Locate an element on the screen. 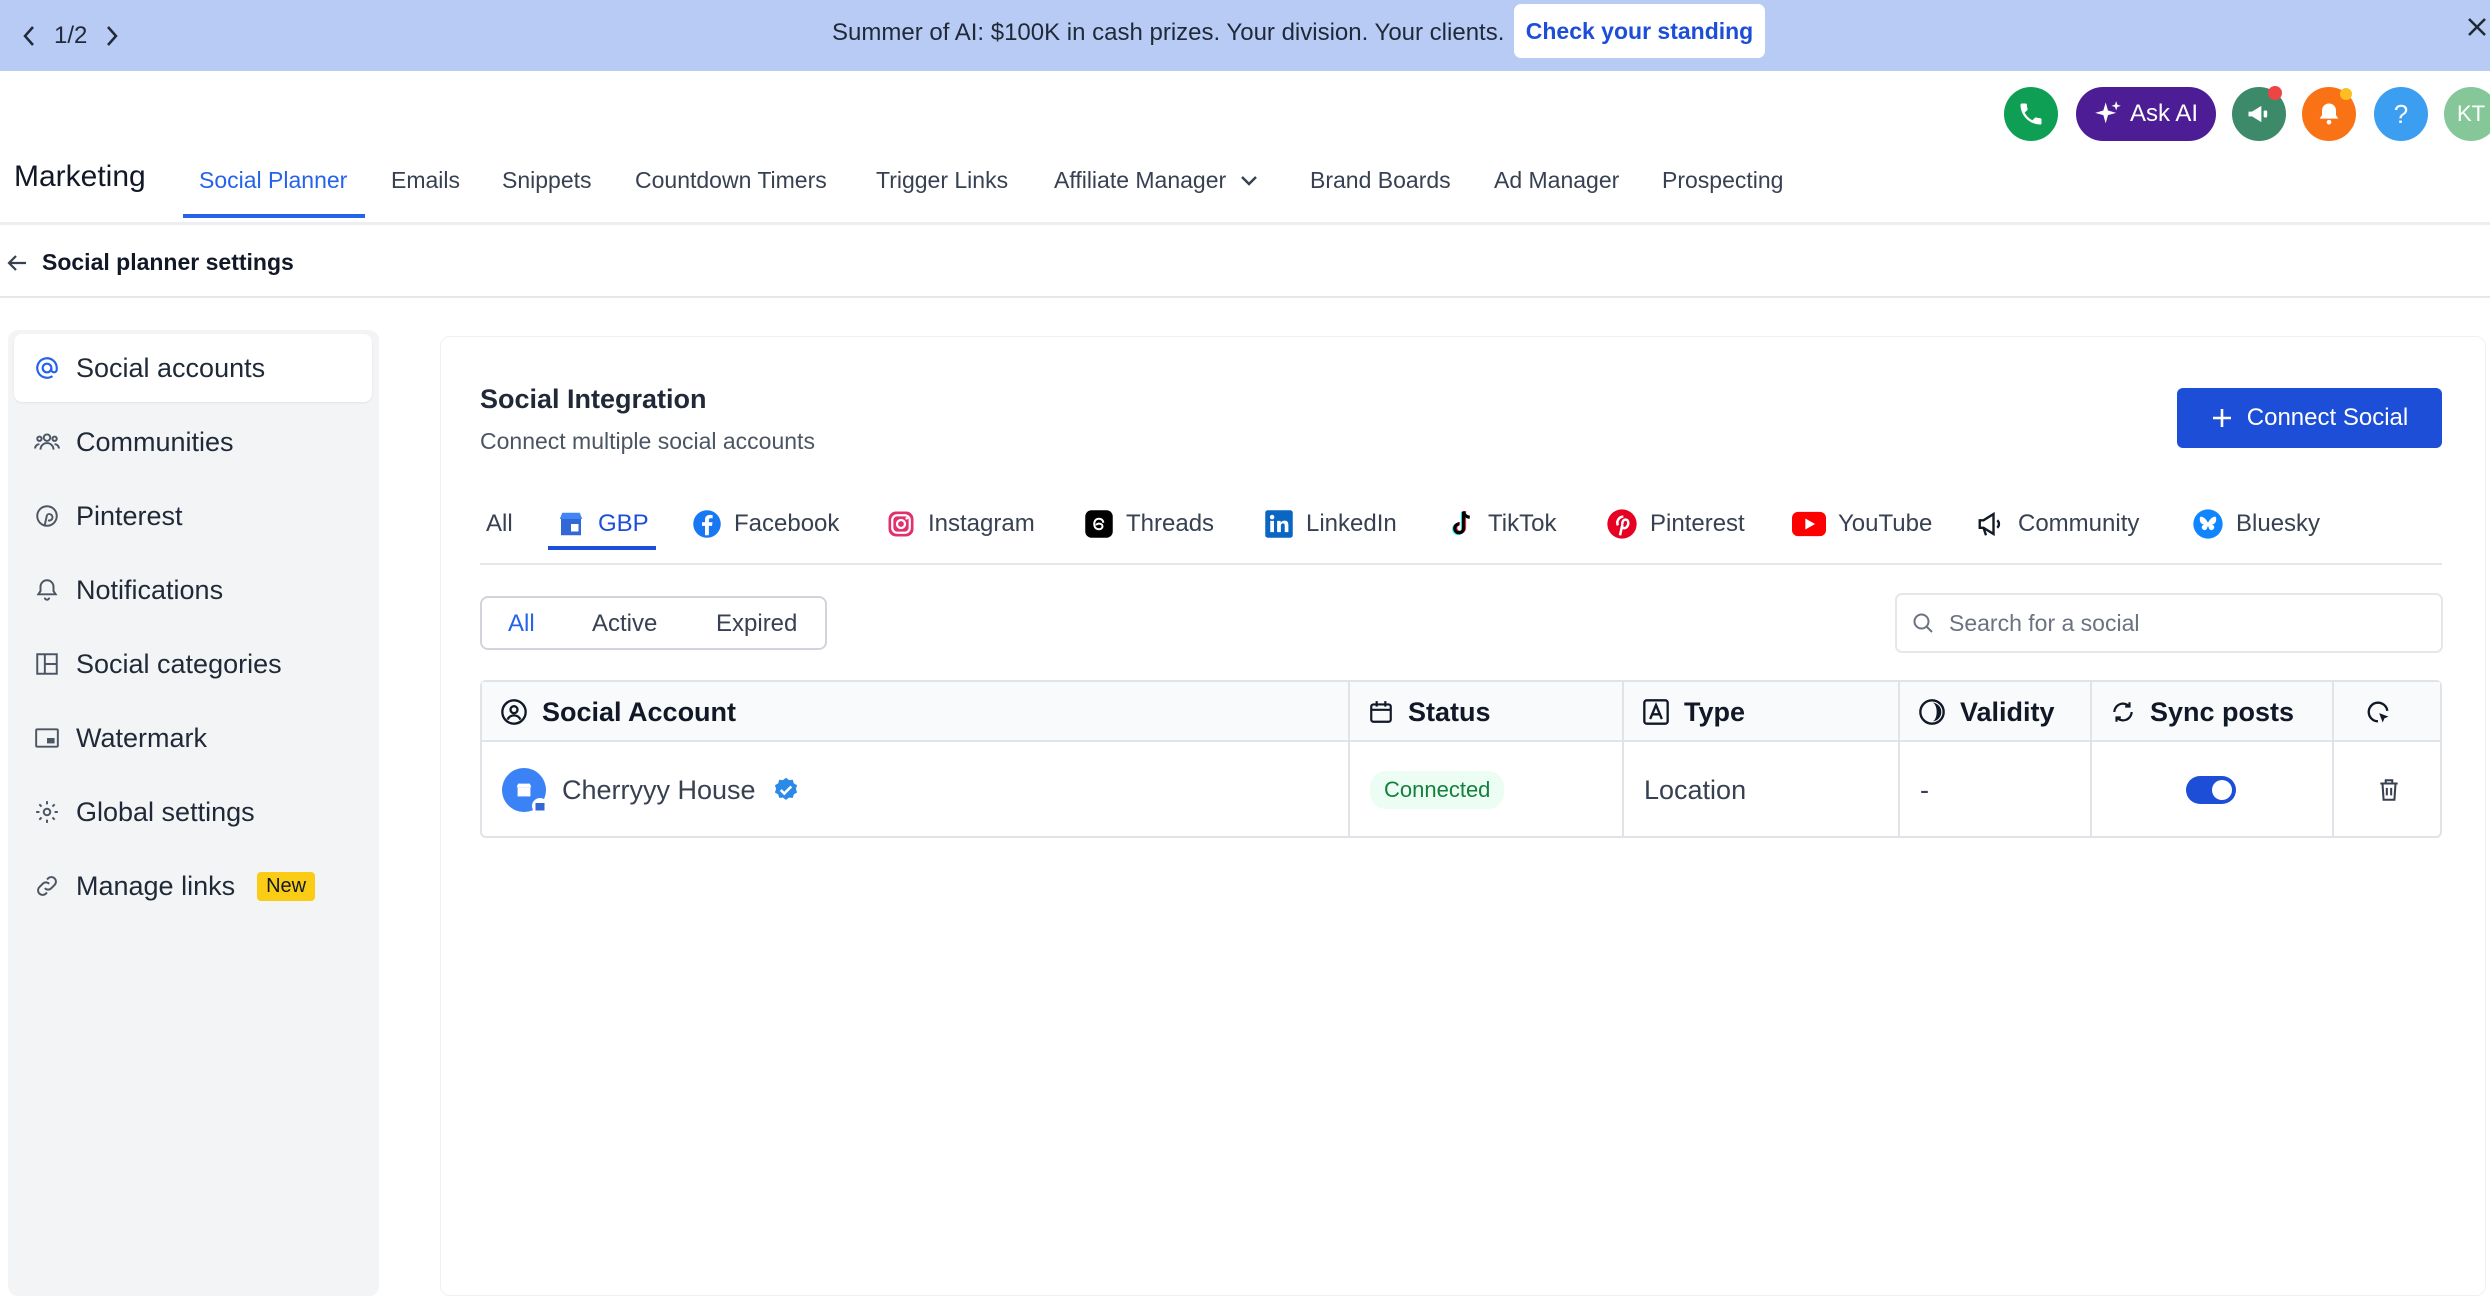 The height and width of the screenshot is (1296, 2490). tab-bluesky: Bluesky is located at coordinates (2256, 524).